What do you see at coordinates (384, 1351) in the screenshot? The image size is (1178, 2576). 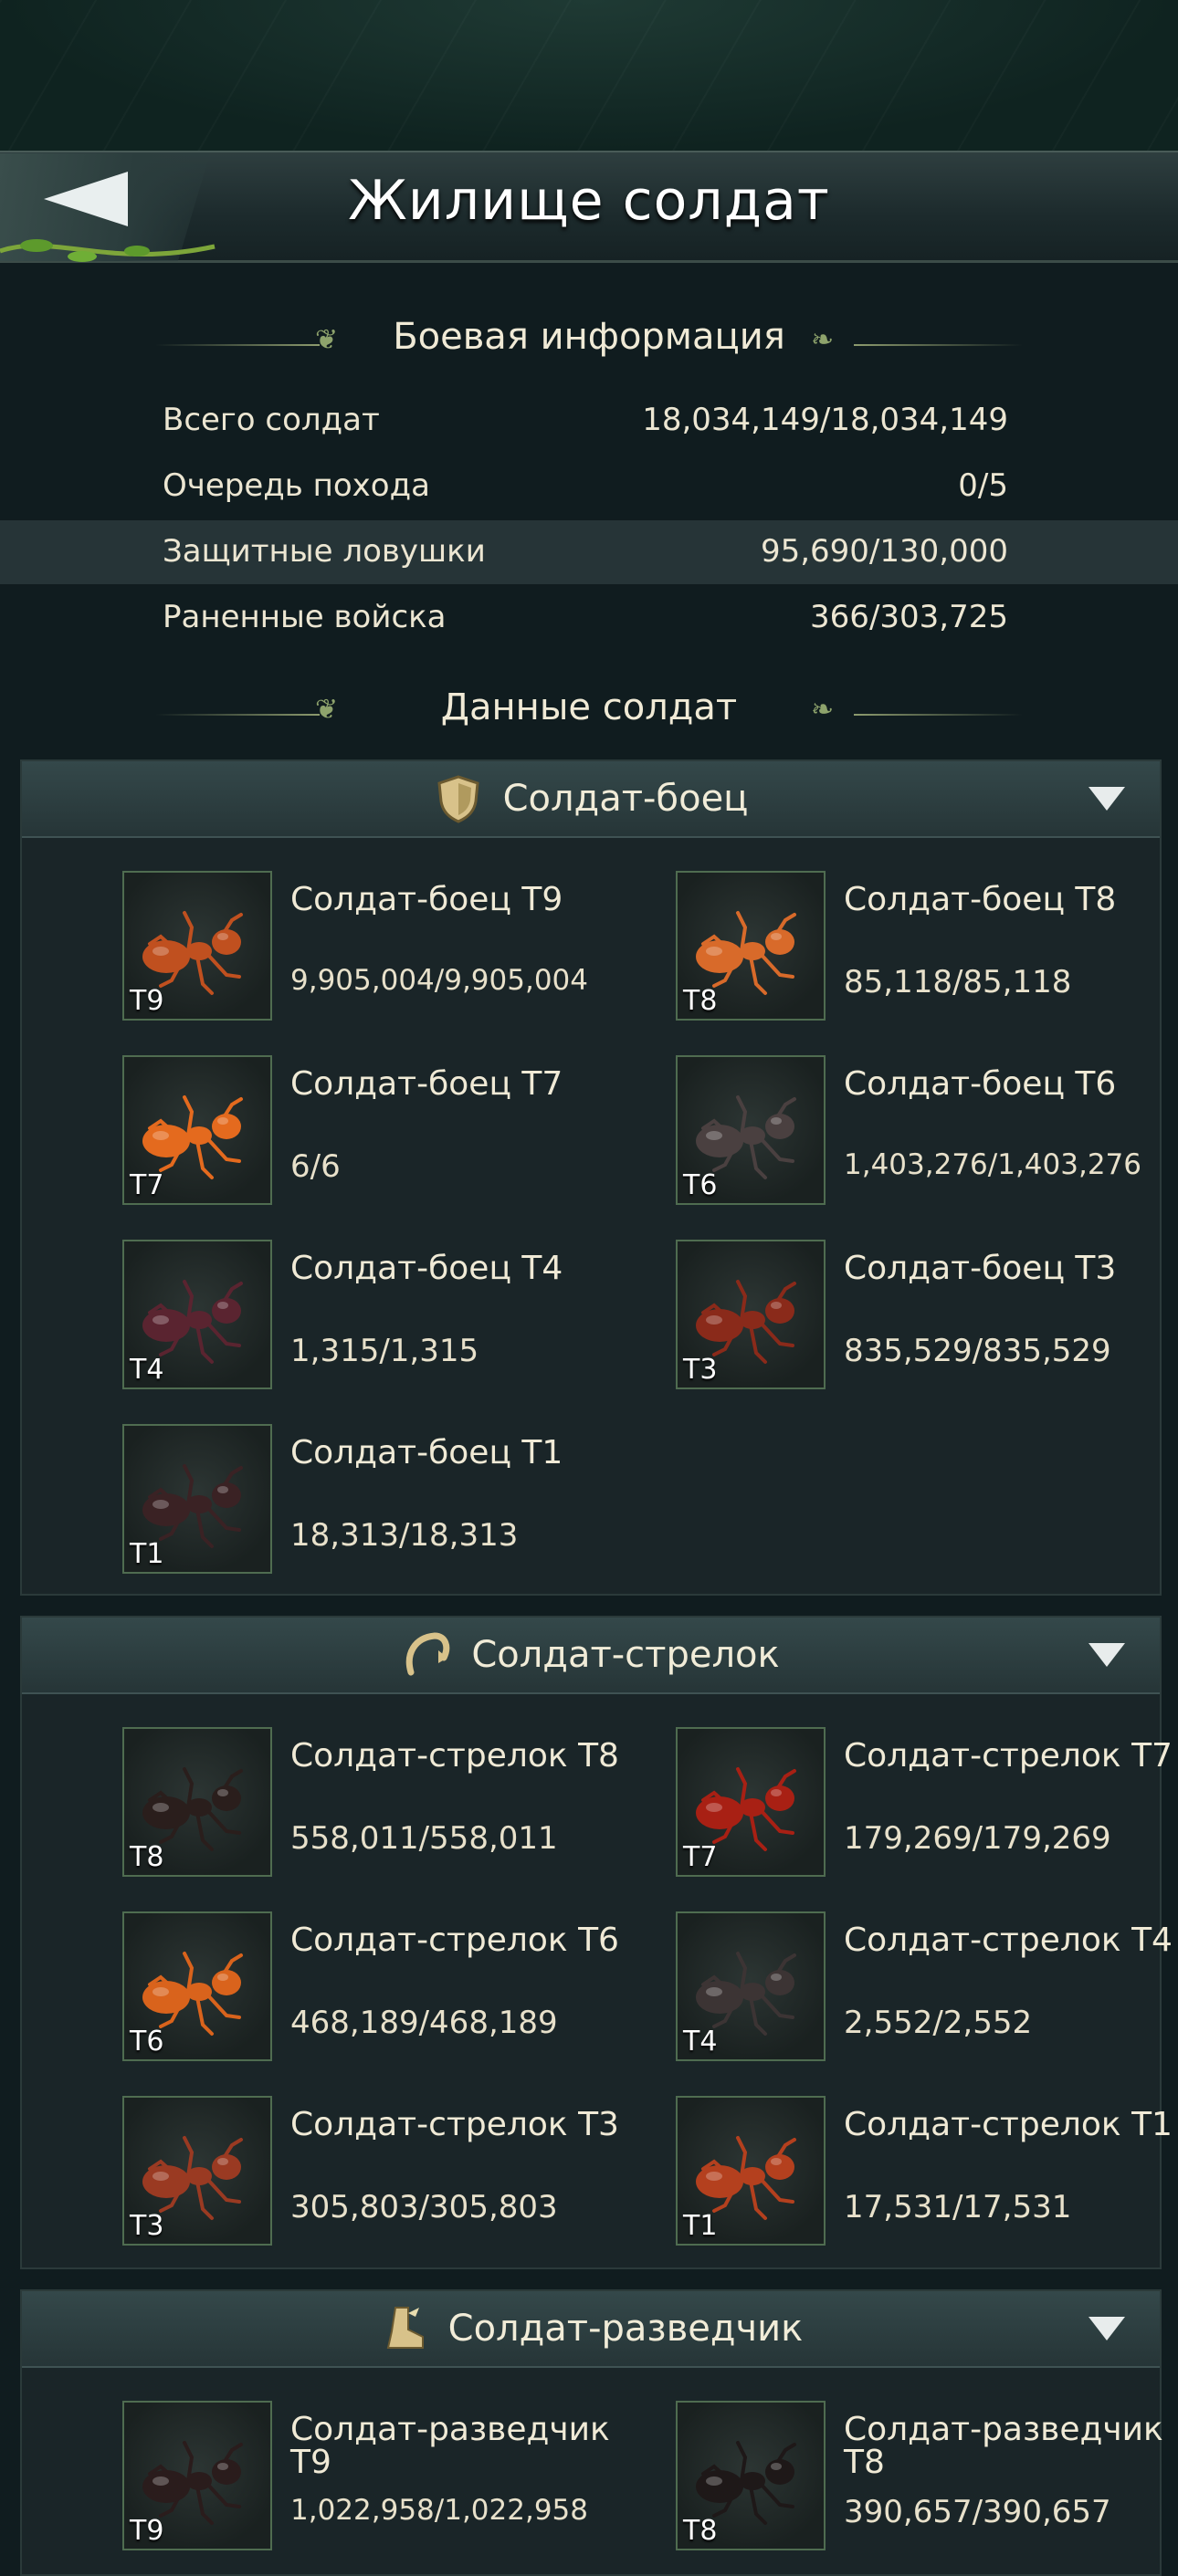 I see `unit-count: 1,315/1,315` at bounding box center [384, 1351].